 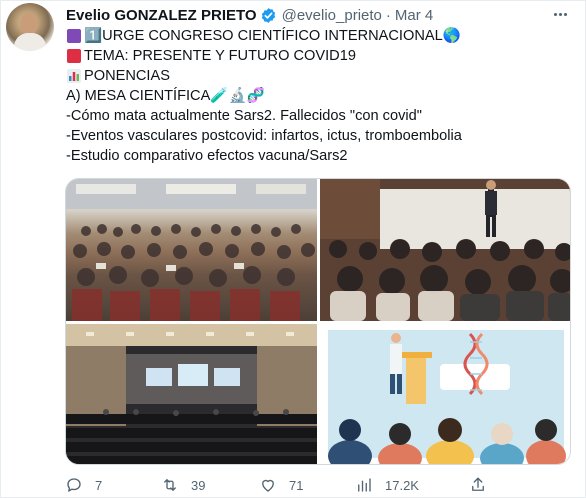 What do you see at coordinates (170, 485) in the screenshot?
I see `retweet-icon` at bounding box center [170, 485].